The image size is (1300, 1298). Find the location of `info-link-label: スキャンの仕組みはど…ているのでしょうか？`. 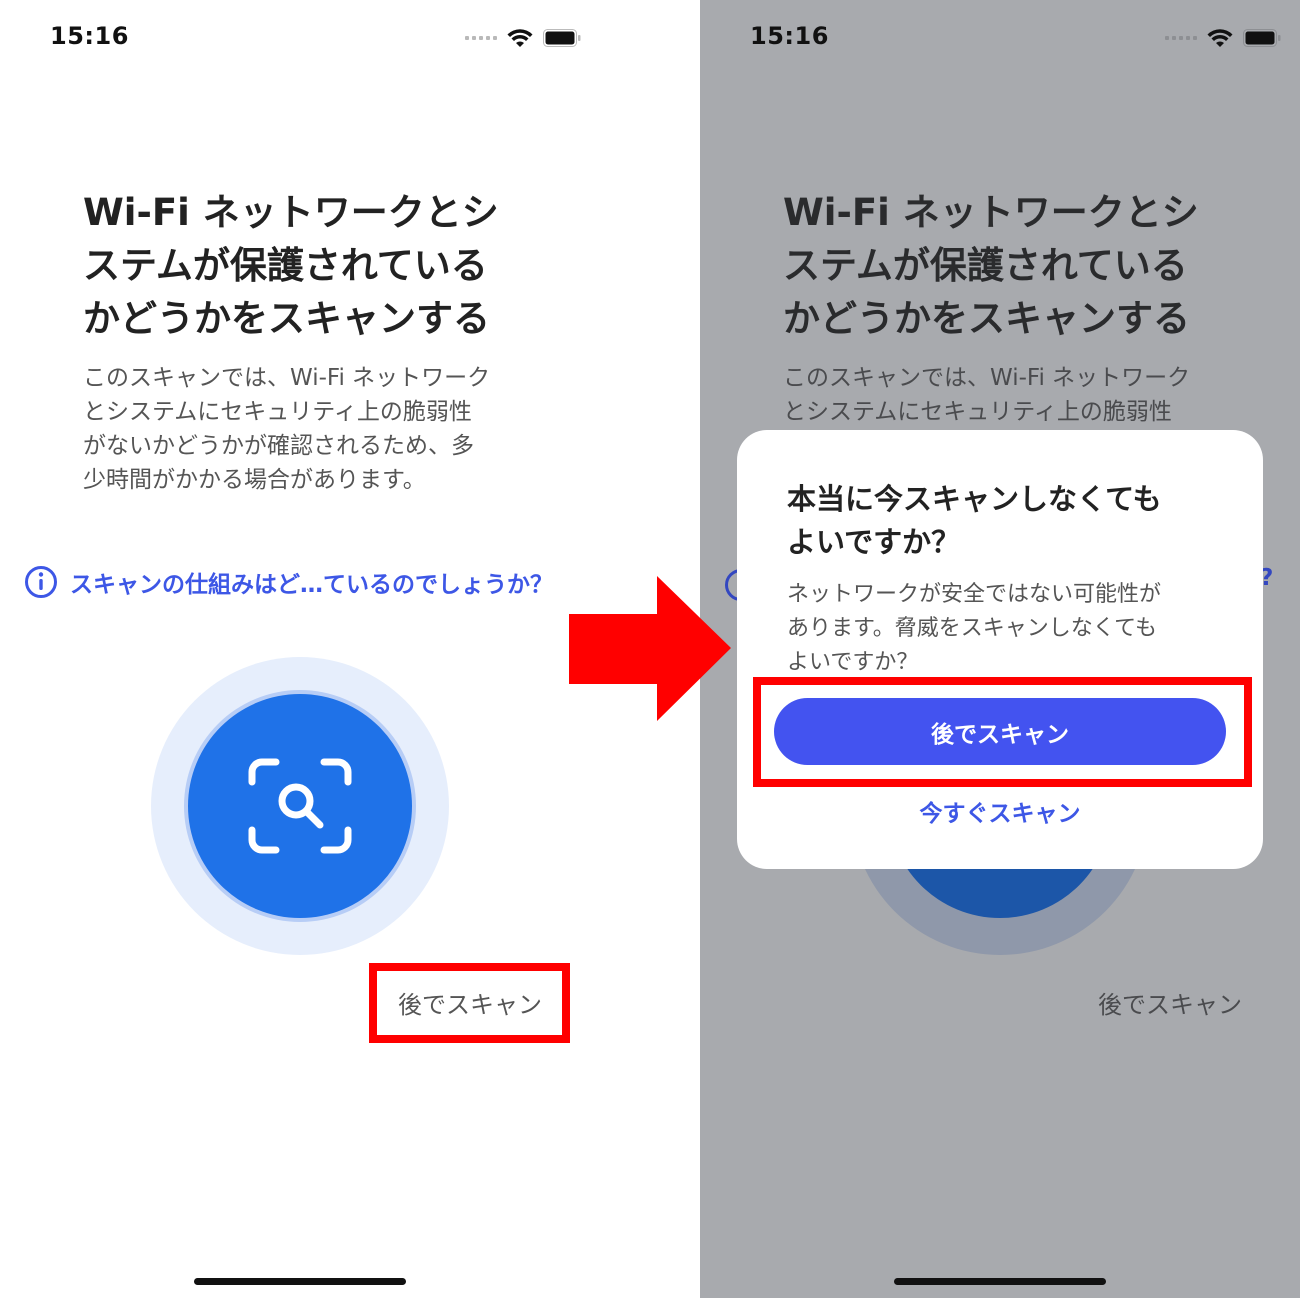

info-link-label: スキャンの仕組みはど…ているのでしょうか？ is located at coordinates (311, 585).